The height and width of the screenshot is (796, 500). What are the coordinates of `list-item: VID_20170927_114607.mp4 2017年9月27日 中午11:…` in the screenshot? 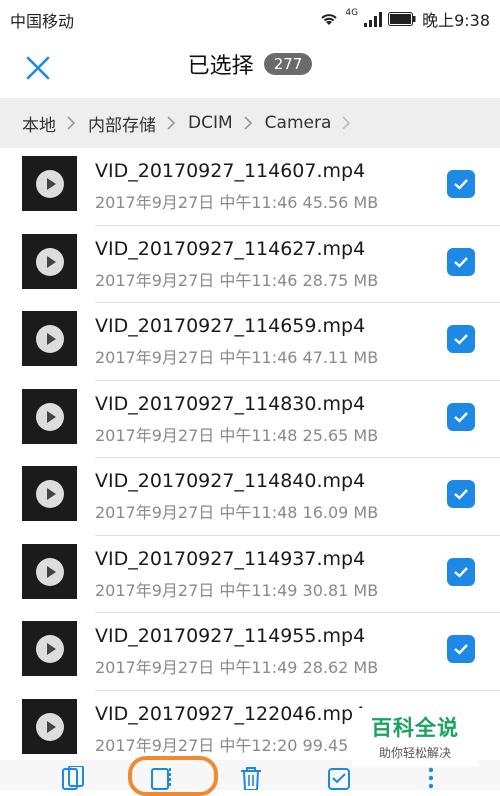 It's located at (250, 187).